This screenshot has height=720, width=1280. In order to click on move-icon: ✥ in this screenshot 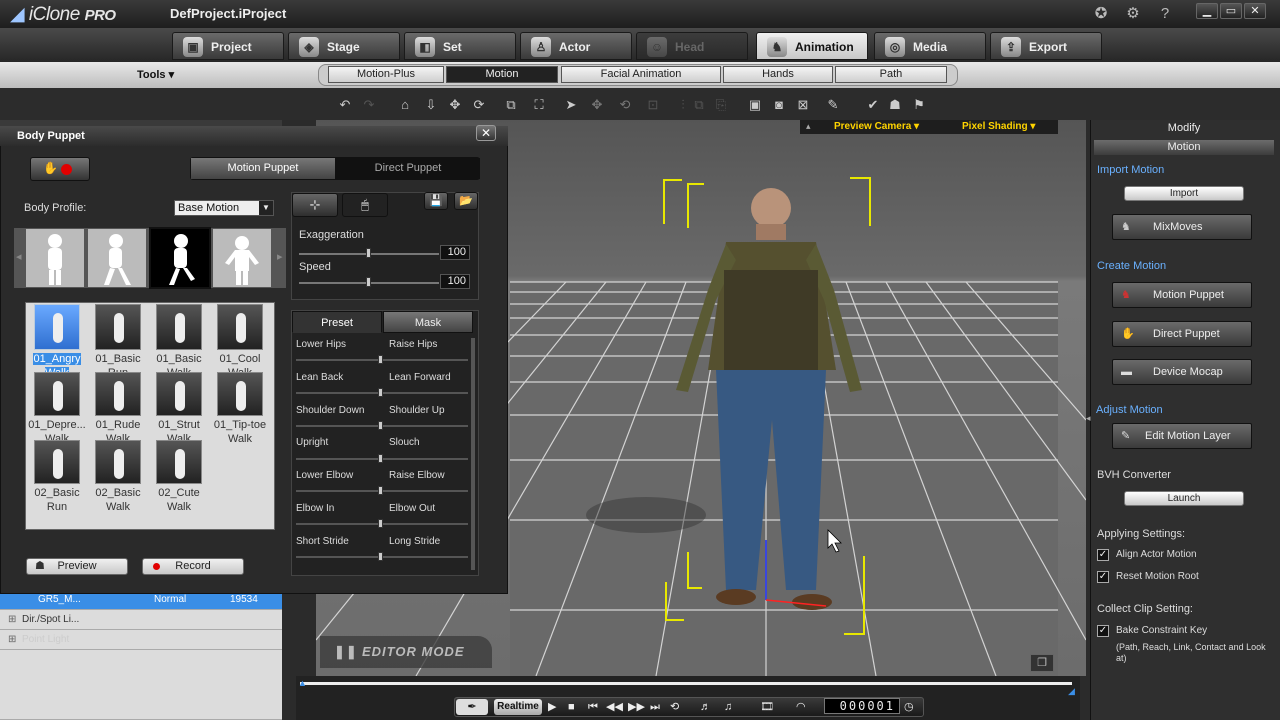, I will do `click(455, 105)`.